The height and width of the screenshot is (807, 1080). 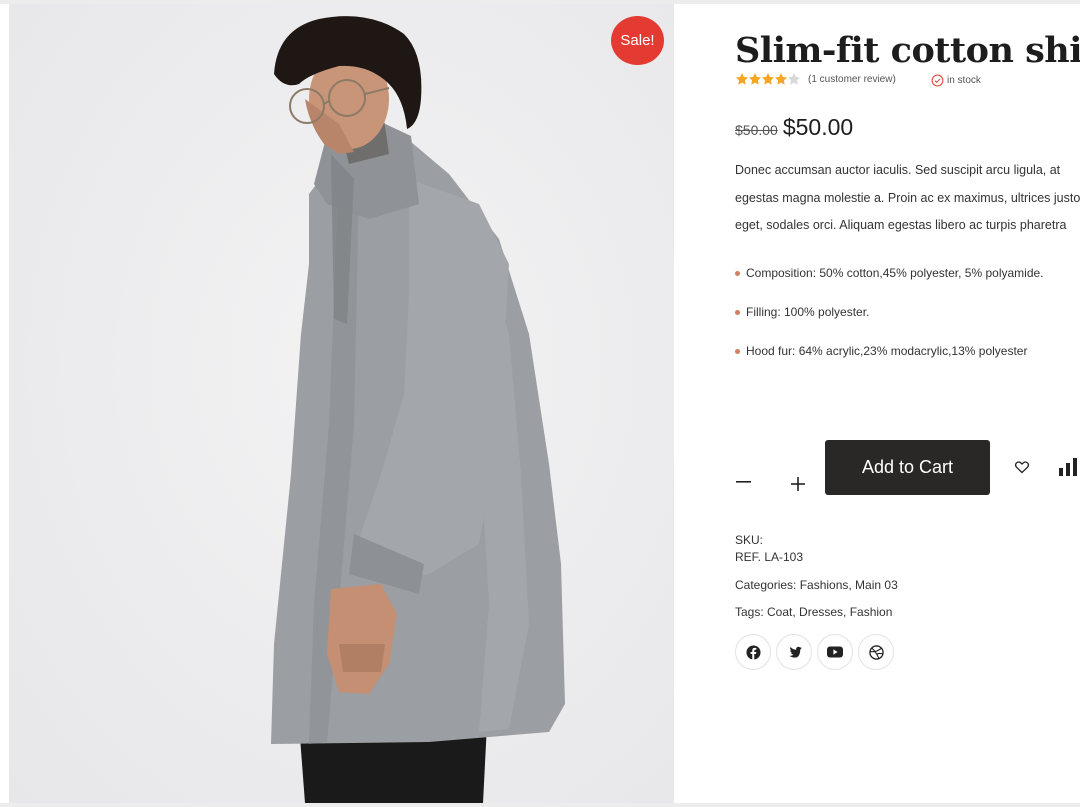 I want to click on facebook-button, so click(x=753, y=652).